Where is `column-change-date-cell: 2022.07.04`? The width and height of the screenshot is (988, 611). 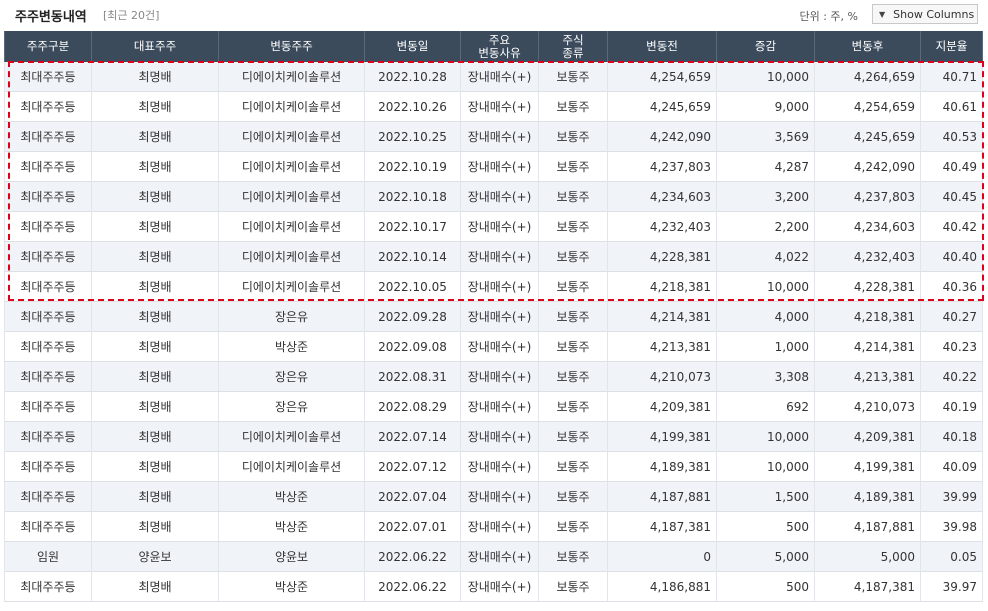 column-change-date-cell: 2022.07.04 is located at coordinates (412, 496).